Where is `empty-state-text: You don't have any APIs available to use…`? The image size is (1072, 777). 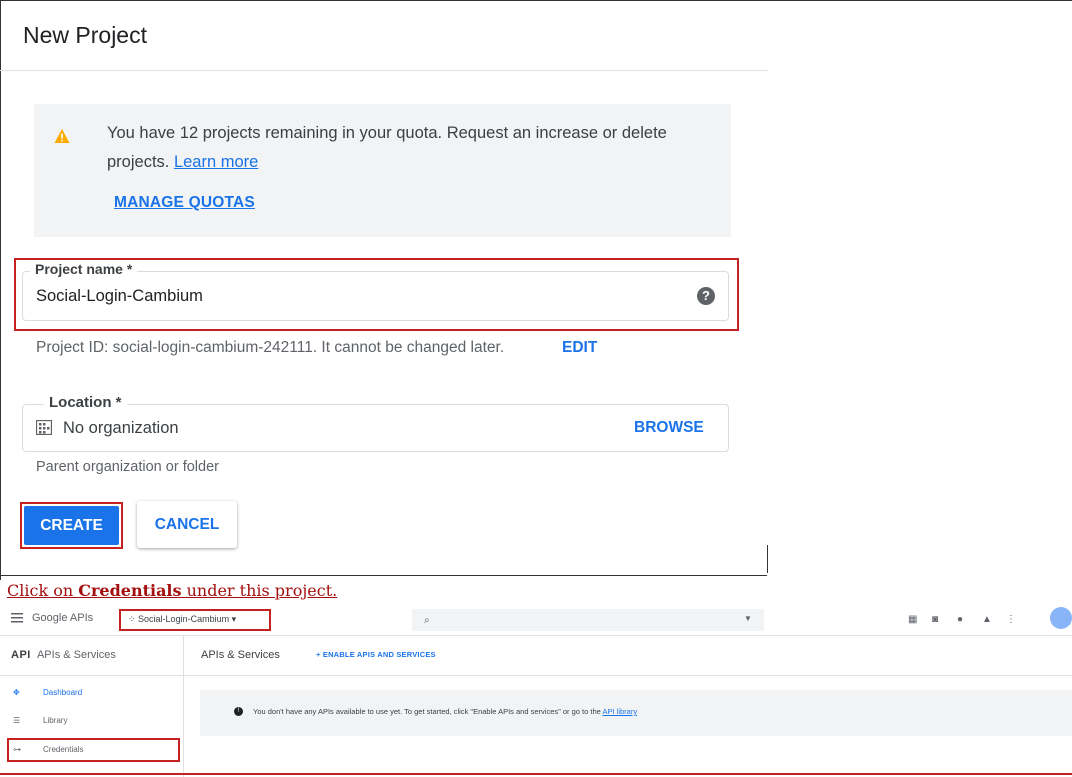 empty-state-text: You don't have any APIs available to use… is located at coordinates (445, 711).